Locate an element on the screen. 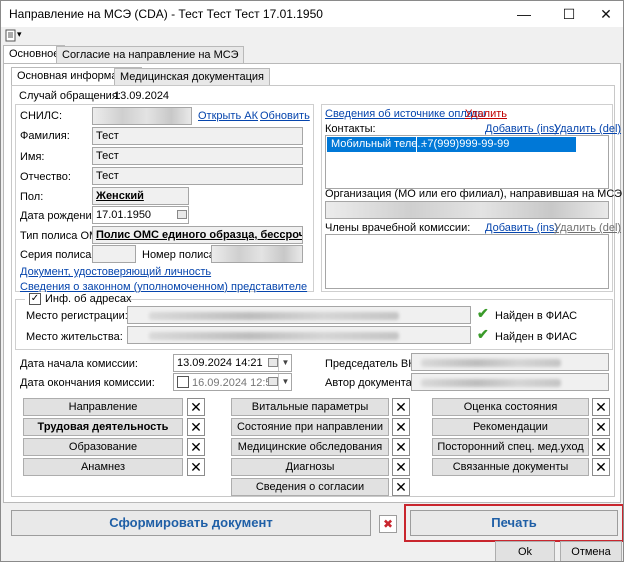 Image resolution: width=624 pixels, height=562 pixels. section-button-condition: Состояние при направлении is located at coordinates (310, 427).